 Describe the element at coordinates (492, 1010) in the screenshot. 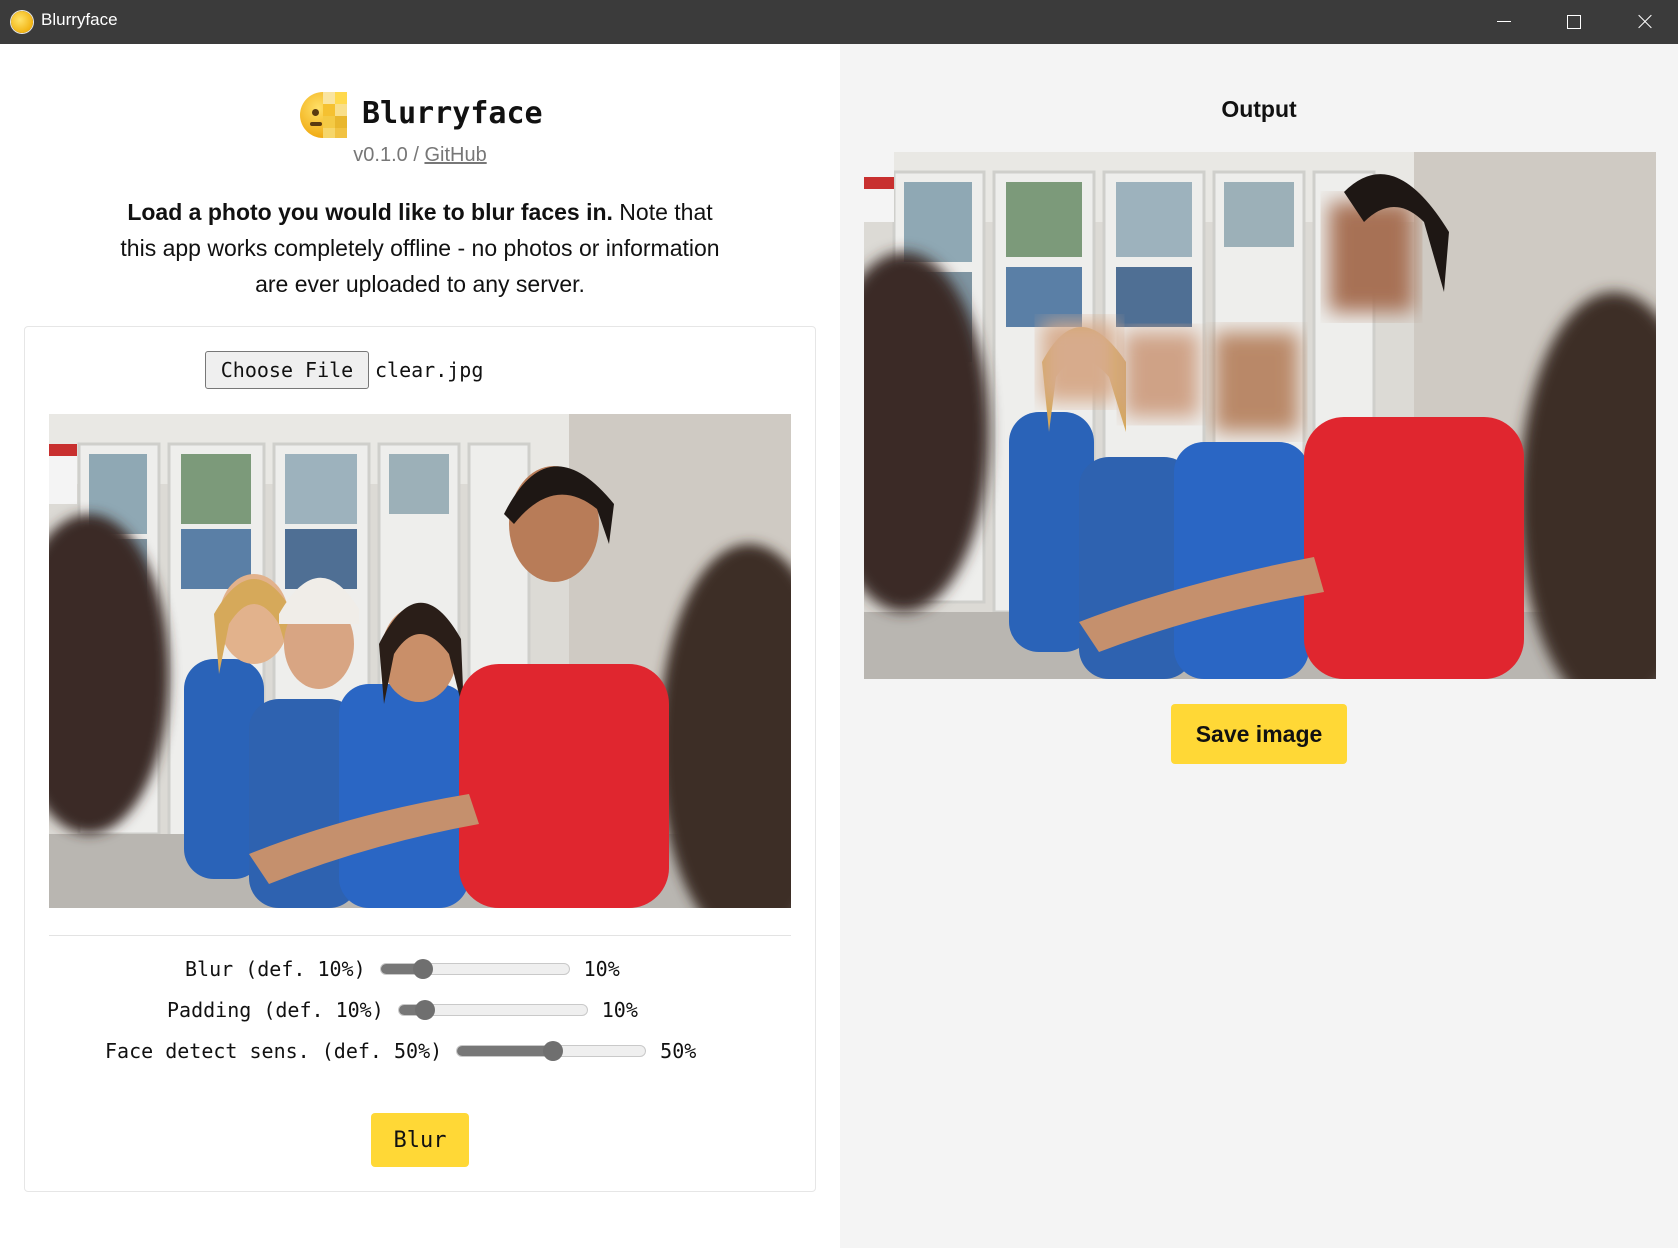

I see `padding-slider` at that location.